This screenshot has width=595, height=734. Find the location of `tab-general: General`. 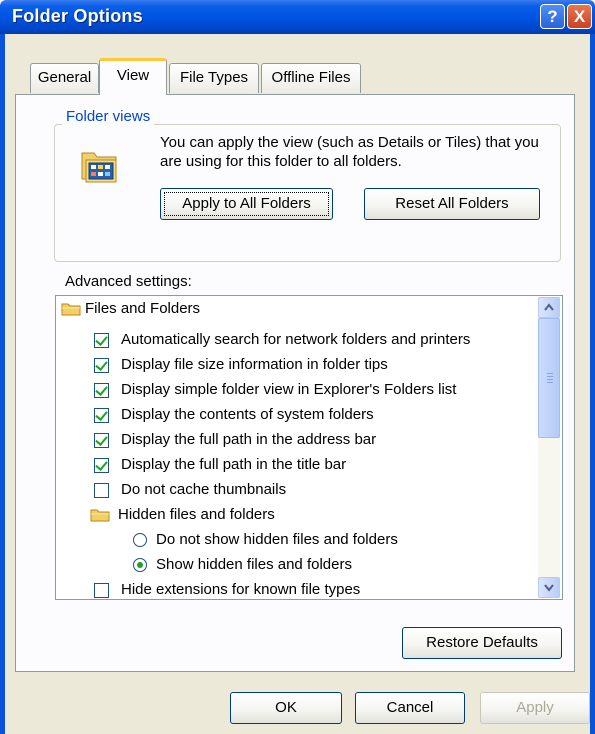

tab-general: General is located at coordinates (64, 78).